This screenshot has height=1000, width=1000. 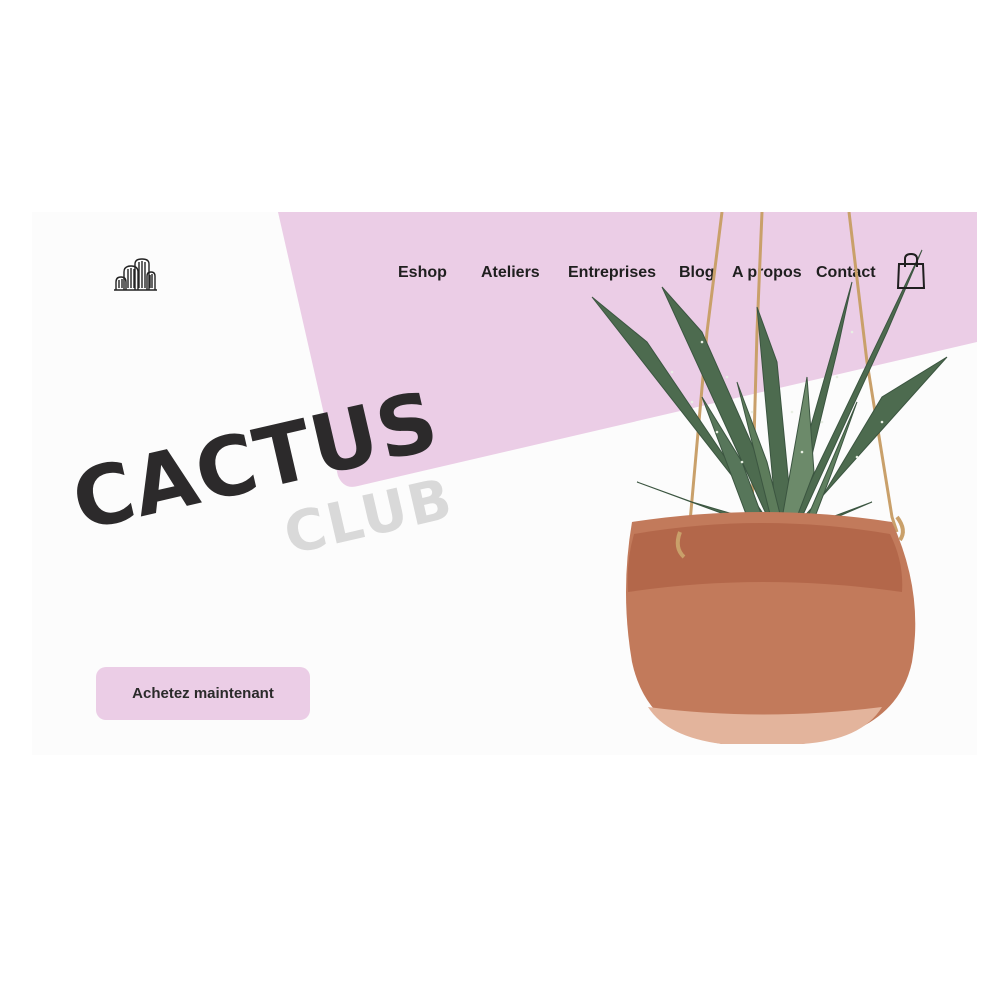 I want to click on nav-item-ateliers: Ateliers, so click(x=510, y=273).